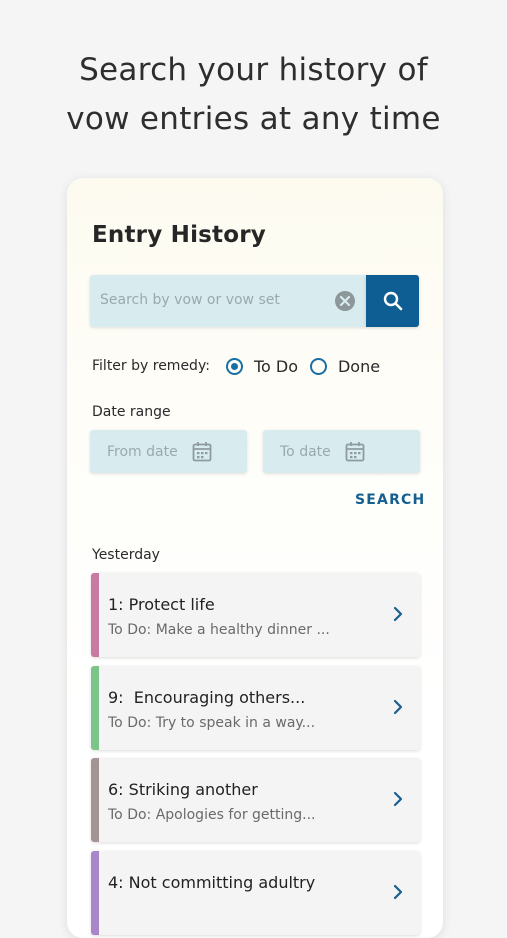  I want to click on remedy-filter: Filter by remedy: To Do Done, so click(257, 366).